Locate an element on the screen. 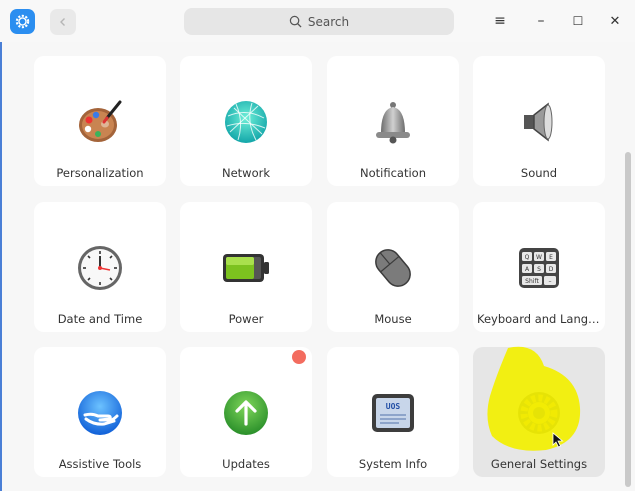  back-button is located at coordinates (63, 22).